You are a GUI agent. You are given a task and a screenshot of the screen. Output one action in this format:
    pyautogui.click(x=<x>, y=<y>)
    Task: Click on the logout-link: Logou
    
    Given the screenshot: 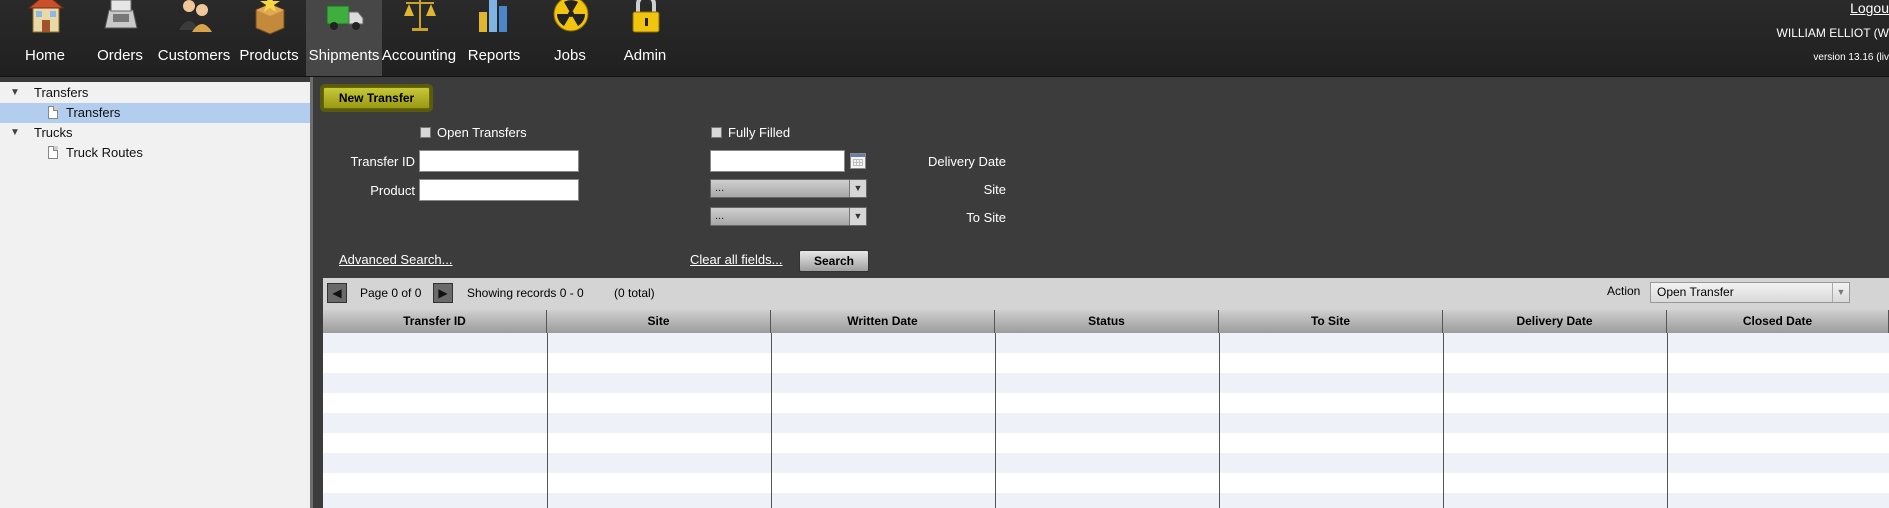 What is the action you would take?
    pyautogui.click(x=1869, y=8)
    